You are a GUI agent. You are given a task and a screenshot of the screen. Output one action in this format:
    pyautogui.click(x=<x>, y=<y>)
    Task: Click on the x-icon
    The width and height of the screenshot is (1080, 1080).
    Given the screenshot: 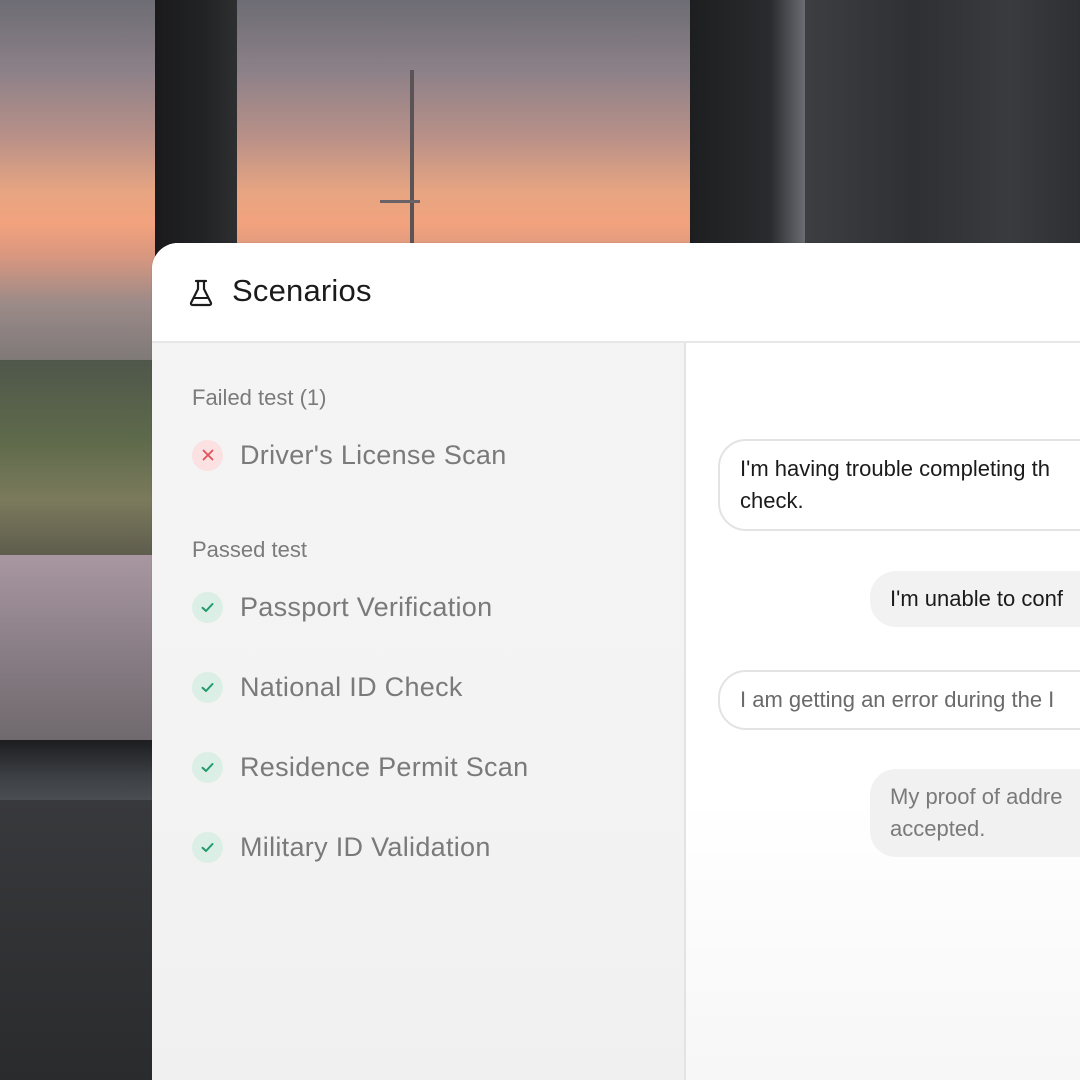 What is the action you would take?
    pyautogui.click(x=207, y=455)
    